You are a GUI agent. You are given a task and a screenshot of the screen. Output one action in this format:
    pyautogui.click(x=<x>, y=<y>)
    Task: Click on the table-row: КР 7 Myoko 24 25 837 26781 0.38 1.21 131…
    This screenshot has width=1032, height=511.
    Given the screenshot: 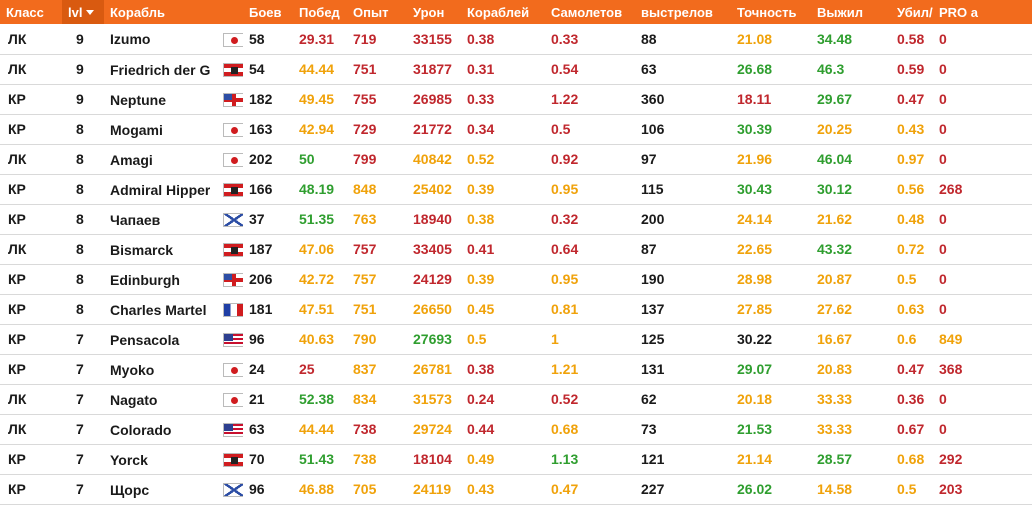 What is the action you would take?
    pyautogui.click(x=516, y=369)
    